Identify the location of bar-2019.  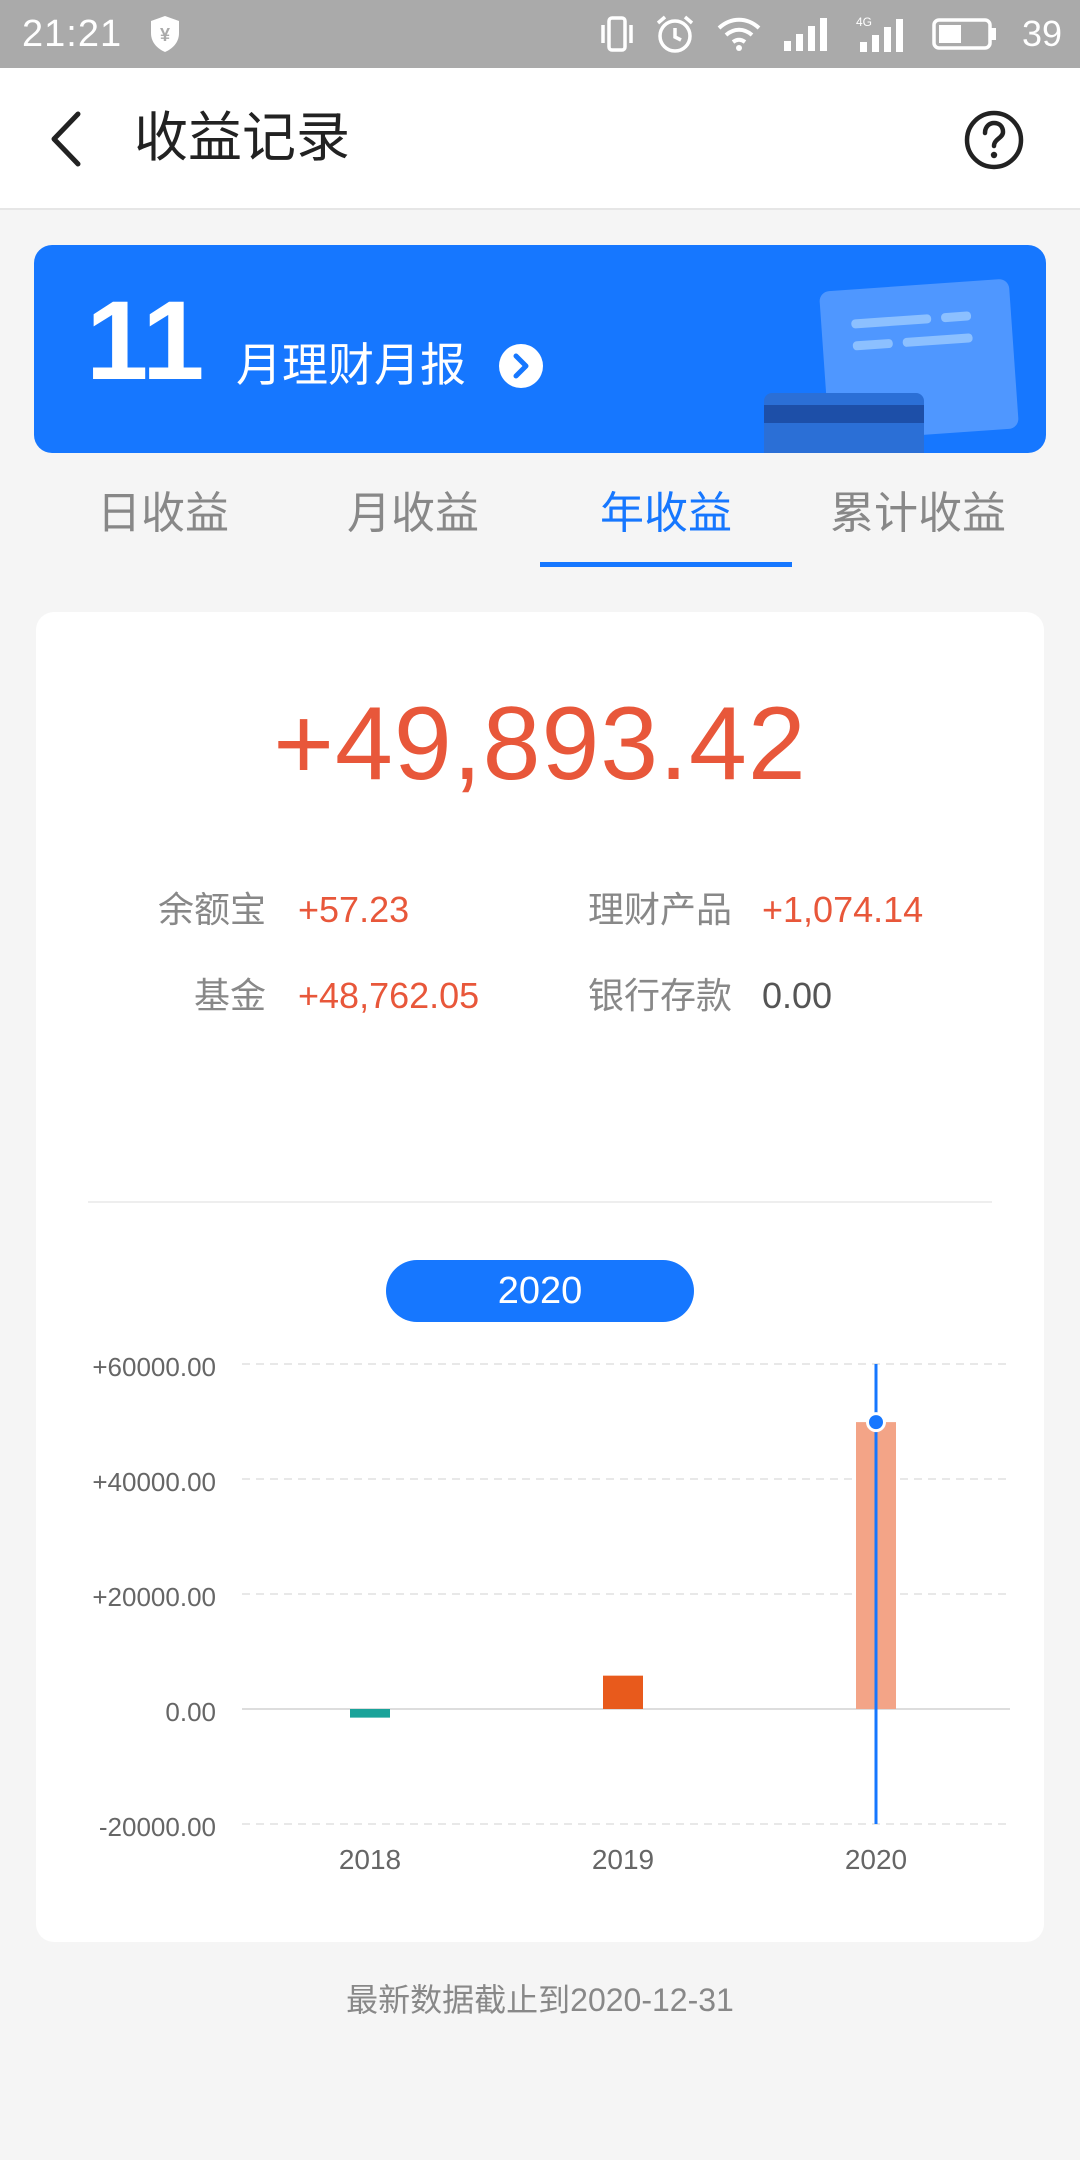
(623, 1692).